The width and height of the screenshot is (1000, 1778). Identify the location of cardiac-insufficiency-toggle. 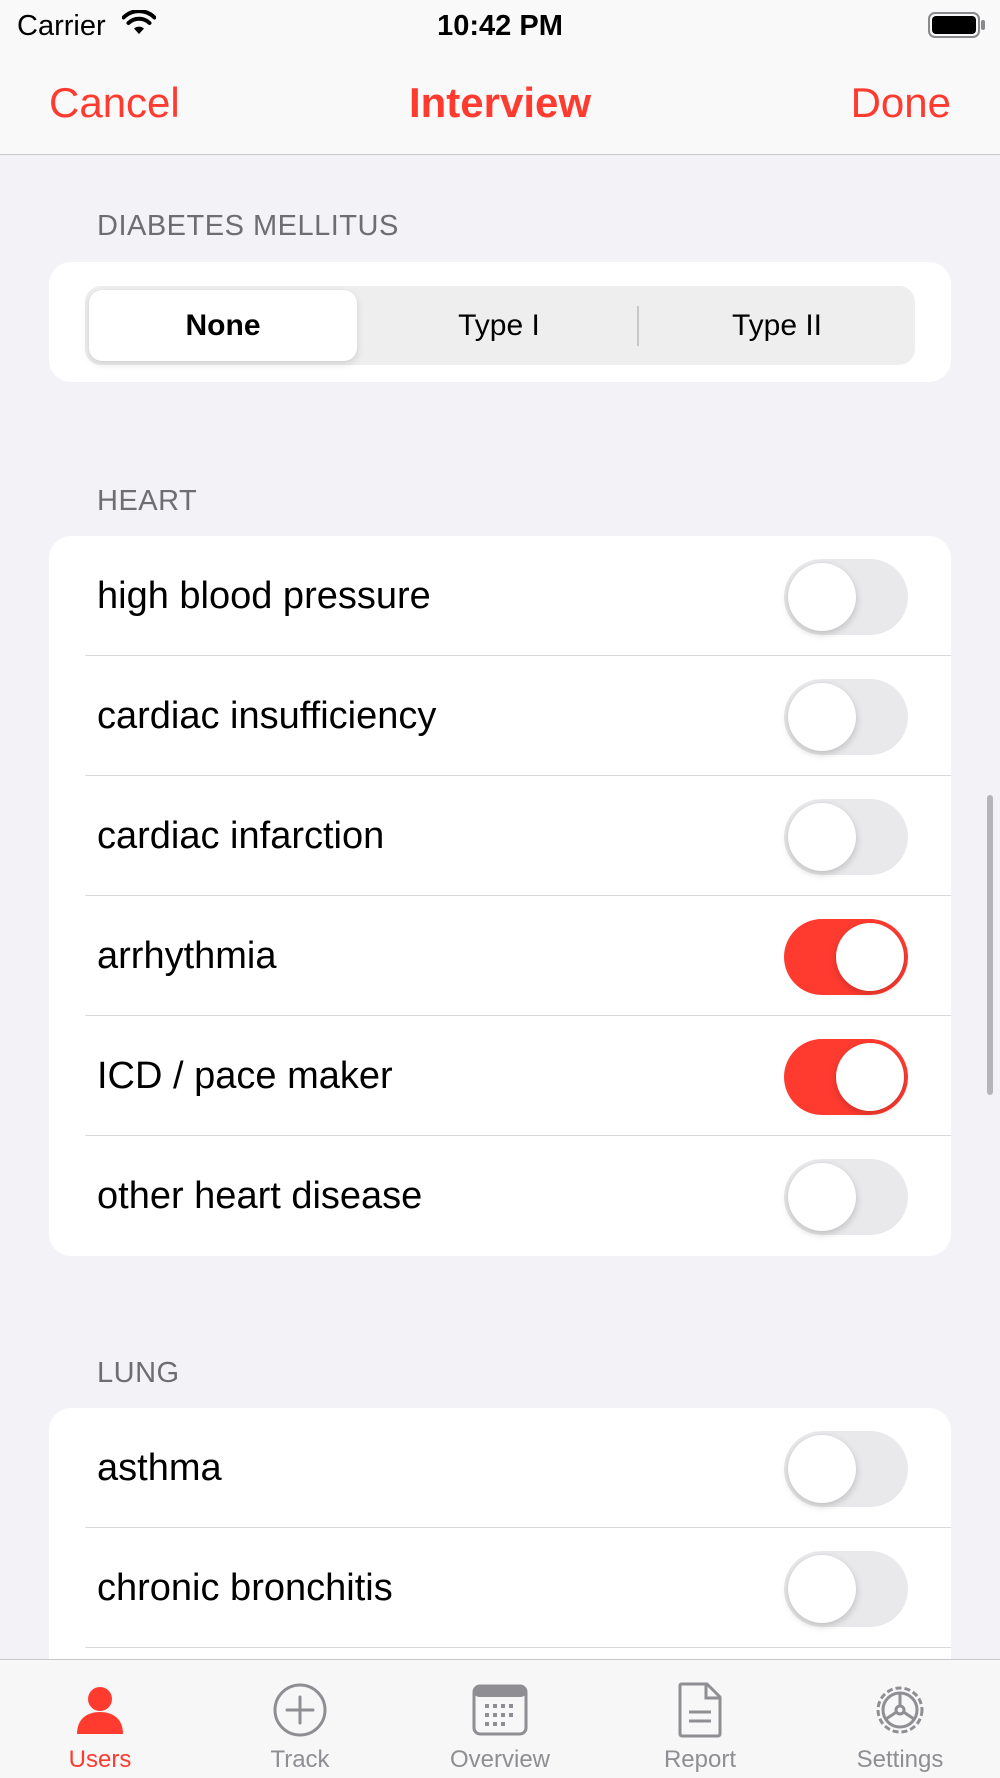
(846, 717).